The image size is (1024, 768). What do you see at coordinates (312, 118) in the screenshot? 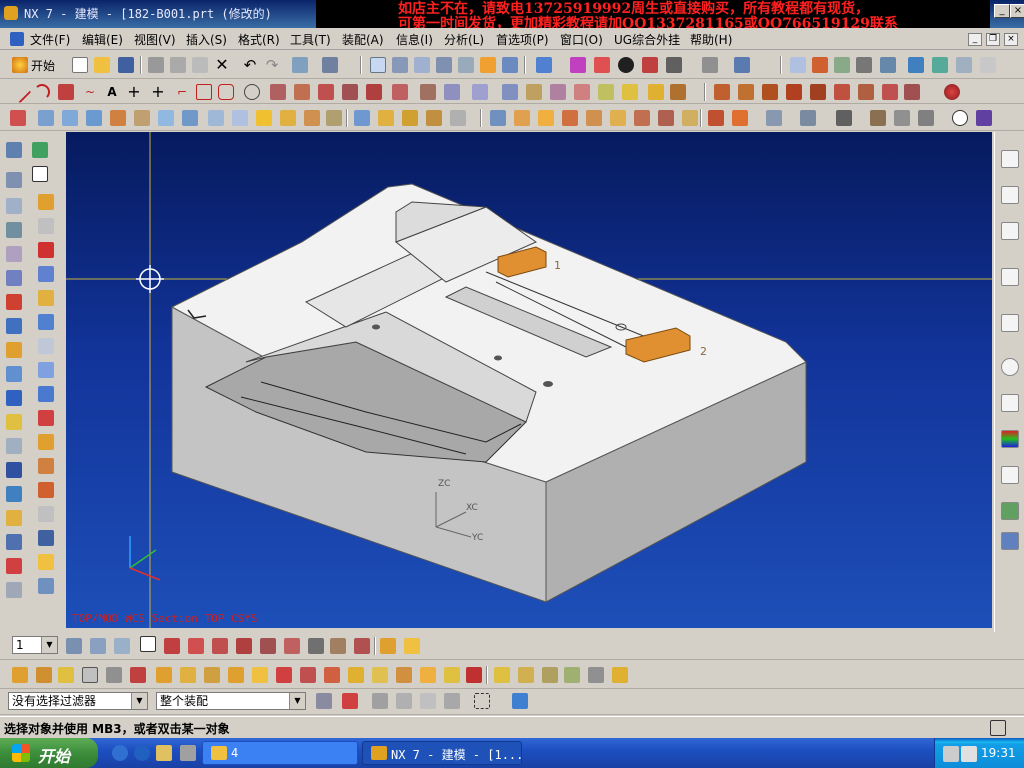
I see `draft-icon` at bounding box center [312, 118].